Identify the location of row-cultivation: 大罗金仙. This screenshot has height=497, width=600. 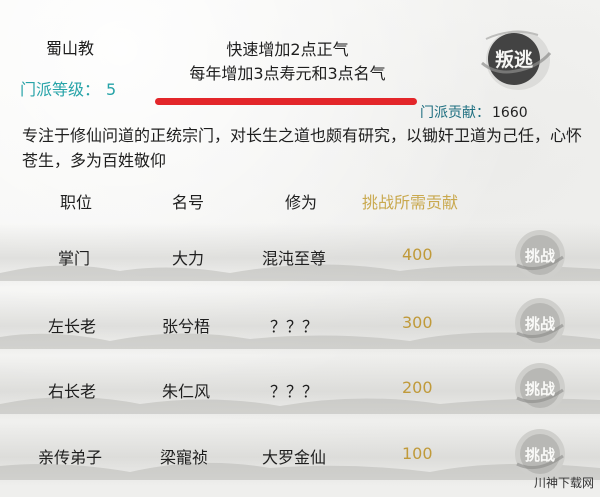
(294, 457).